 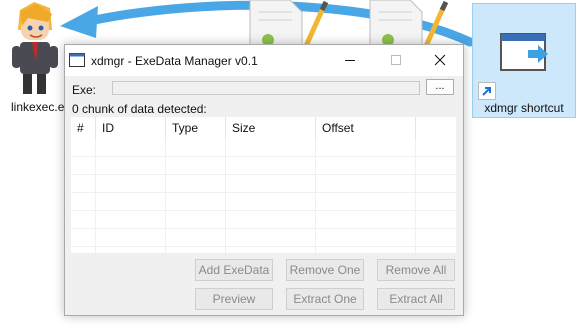 What do you see at coordinates (524, 108) in the screenshot?
I see `desktop-icon-label: xdmgr shortcut` at bounding box center [524, 108].